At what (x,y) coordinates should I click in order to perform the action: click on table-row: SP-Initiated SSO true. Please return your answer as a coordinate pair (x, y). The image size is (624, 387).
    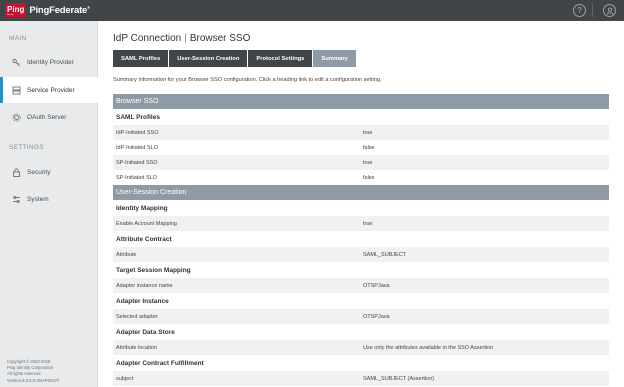
    Looking at the image, I should click on (361, 162).